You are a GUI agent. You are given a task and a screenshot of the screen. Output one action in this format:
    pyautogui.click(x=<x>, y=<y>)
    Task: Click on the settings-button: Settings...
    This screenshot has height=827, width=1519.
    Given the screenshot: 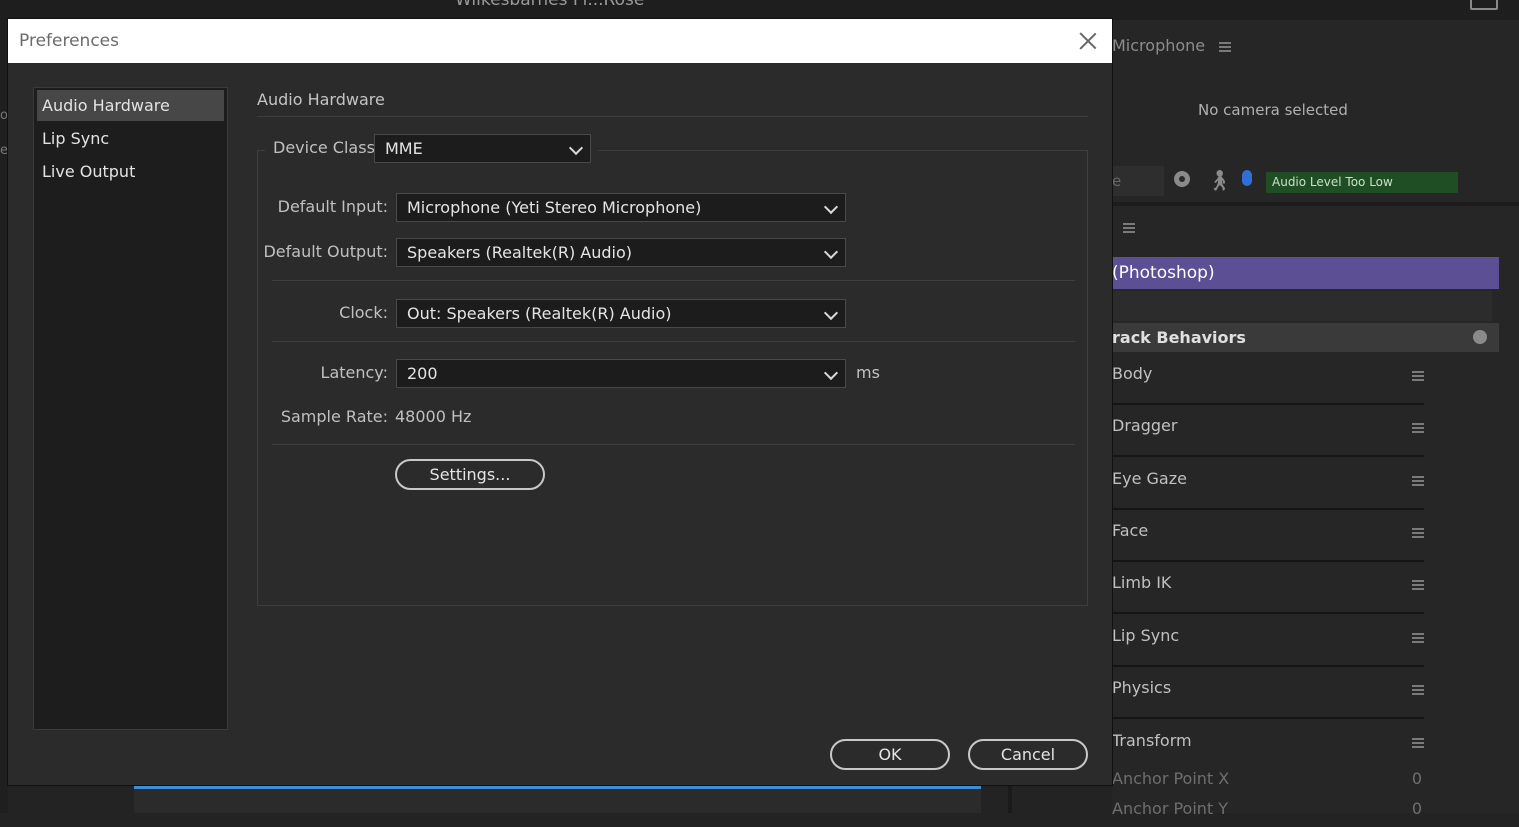 What is the action you would take?
    pyautogui.click(x=470, y=474)
    